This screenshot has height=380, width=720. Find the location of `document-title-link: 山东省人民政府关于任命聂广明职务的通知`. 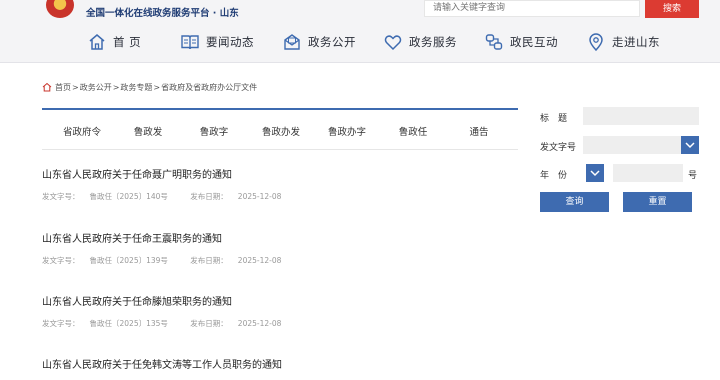

document-title-link: 山东省人民政府关于任命聂广明职务的通知 is located at coordinates (280, 173).